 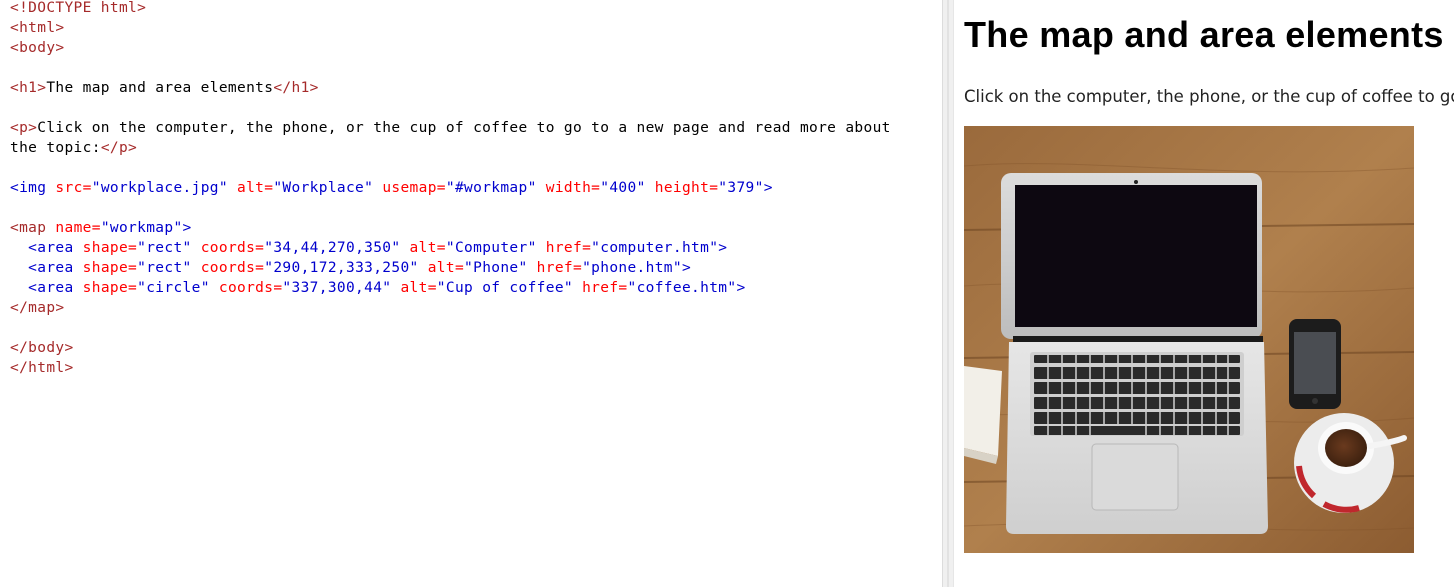 What do you see at coordinates (450, 28) in the screenshot?
I see `code-line: <html>` at bounding box center [450, 28].